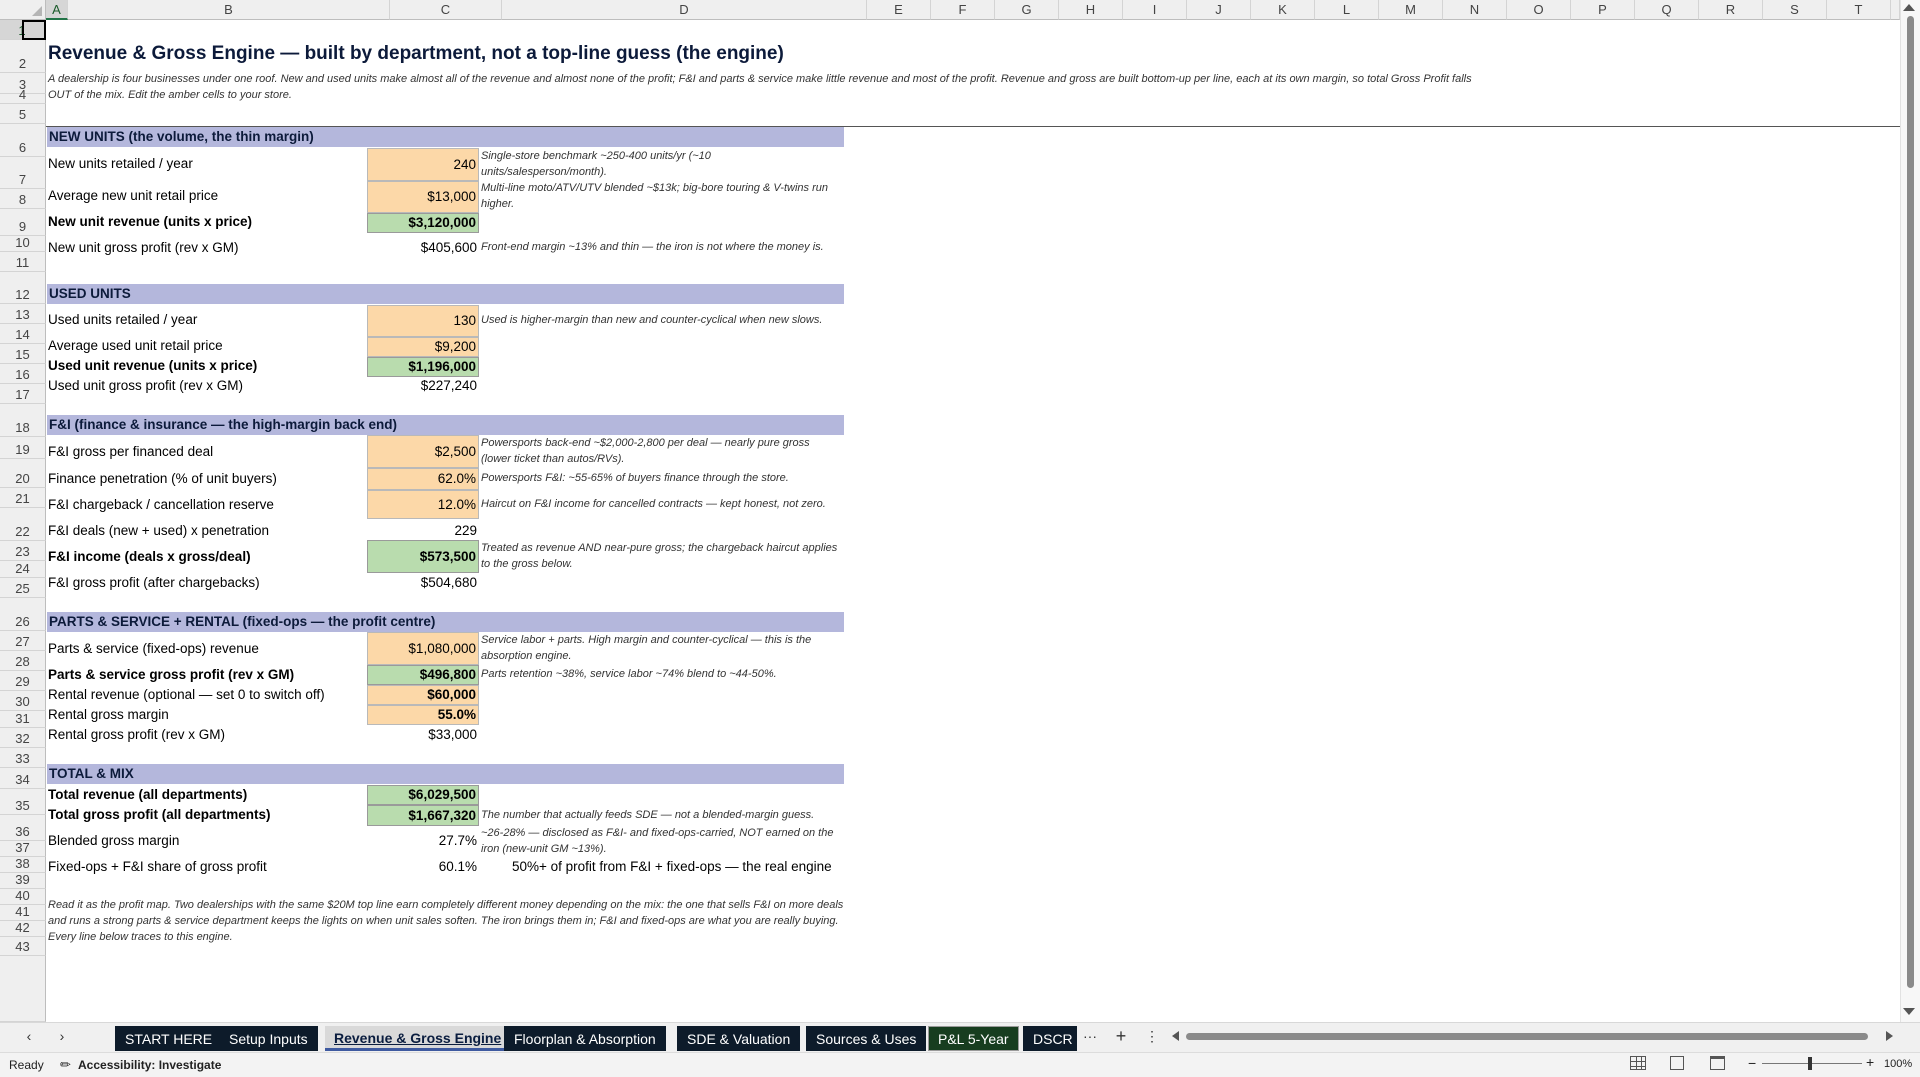  Describe the element at coordinates (23, 614) in the screenshot. I see `row-header-26: 26` at that location.